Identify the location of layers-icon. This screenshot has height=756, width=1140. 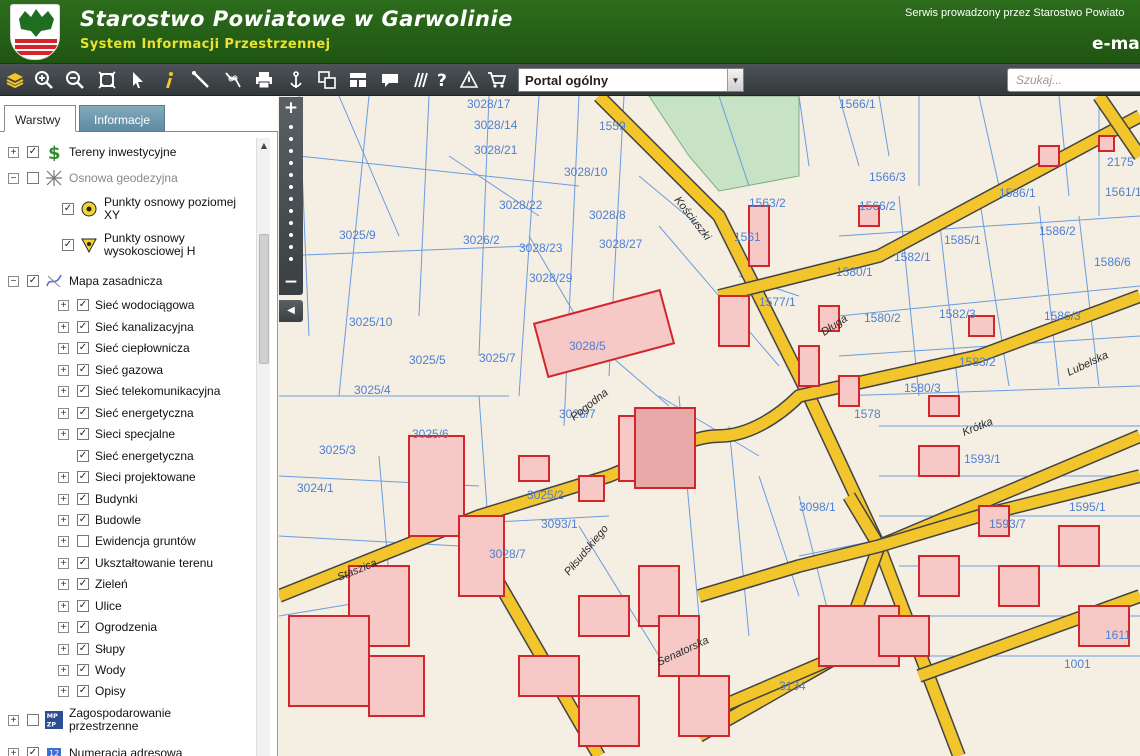
(15, 80).